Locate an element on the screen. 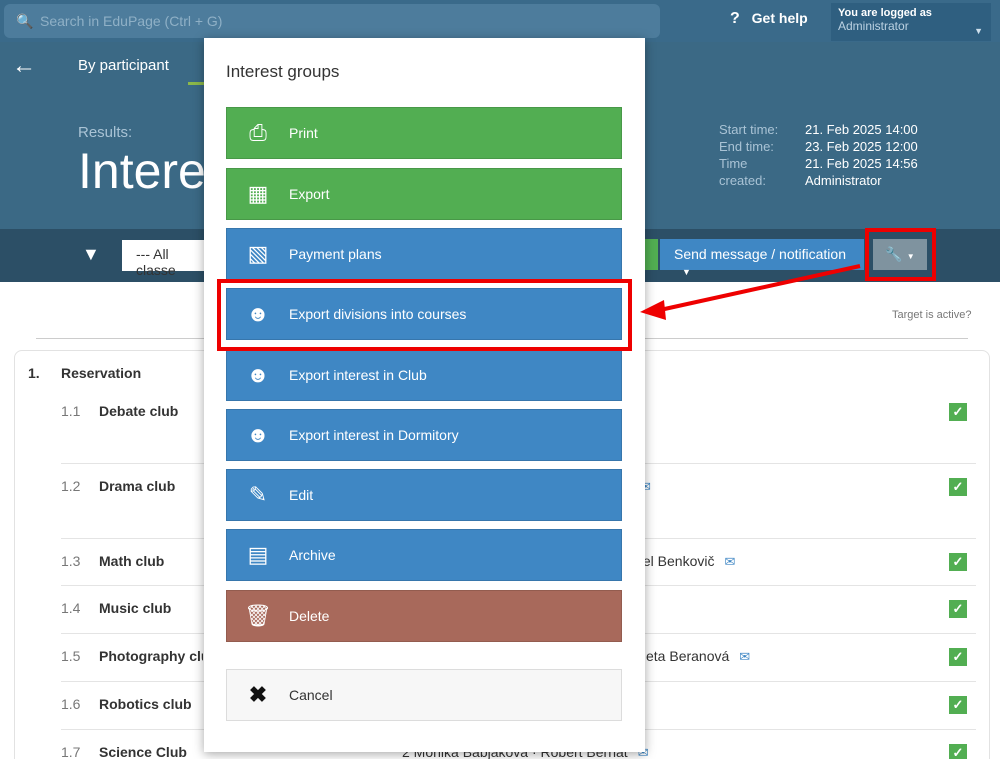 The height and width of the screenshot is (759, 1000). annotation-arrow is located at coordinates (750, 292).